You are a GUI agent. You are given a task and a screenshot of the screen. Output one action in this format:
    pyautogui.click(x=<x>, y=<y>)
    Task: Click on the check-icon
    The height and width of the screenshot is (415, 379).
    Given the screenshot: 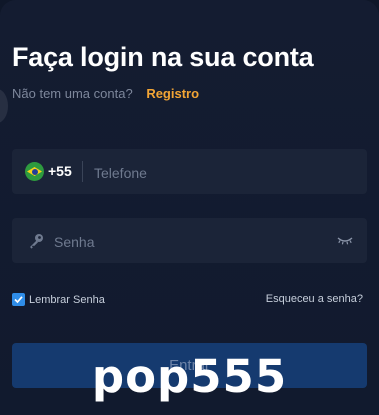 What is the action you would take?
    pyautogui.click(x=18, y=300)
    